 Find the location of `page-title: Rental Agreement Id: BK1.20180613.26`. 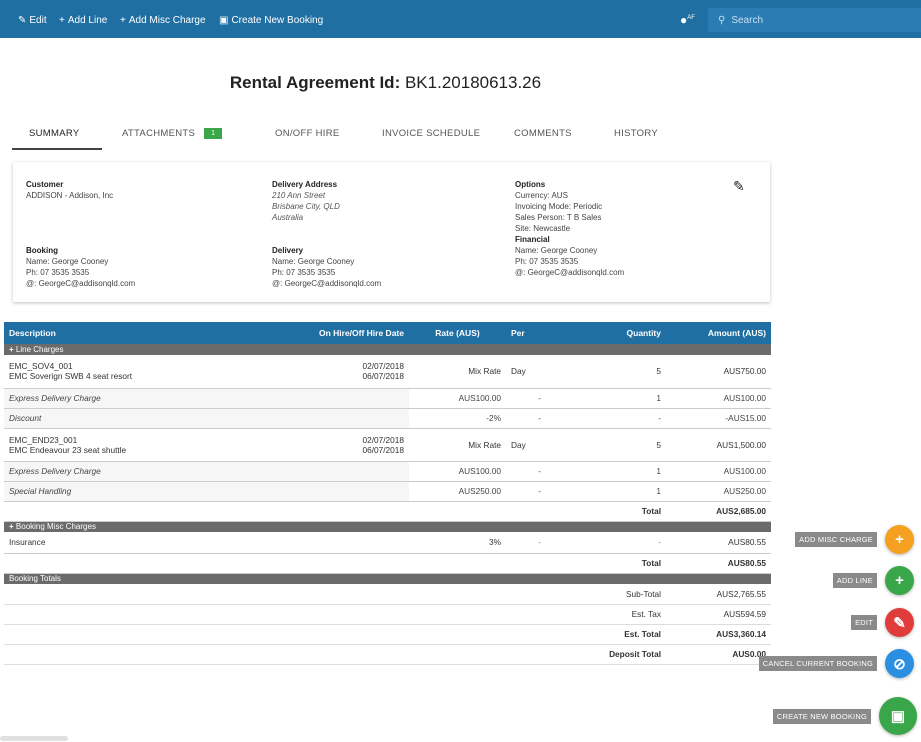

page-title: Rental Agreement Id: BK1.20180613.26 is located at coordinates (385, 83).